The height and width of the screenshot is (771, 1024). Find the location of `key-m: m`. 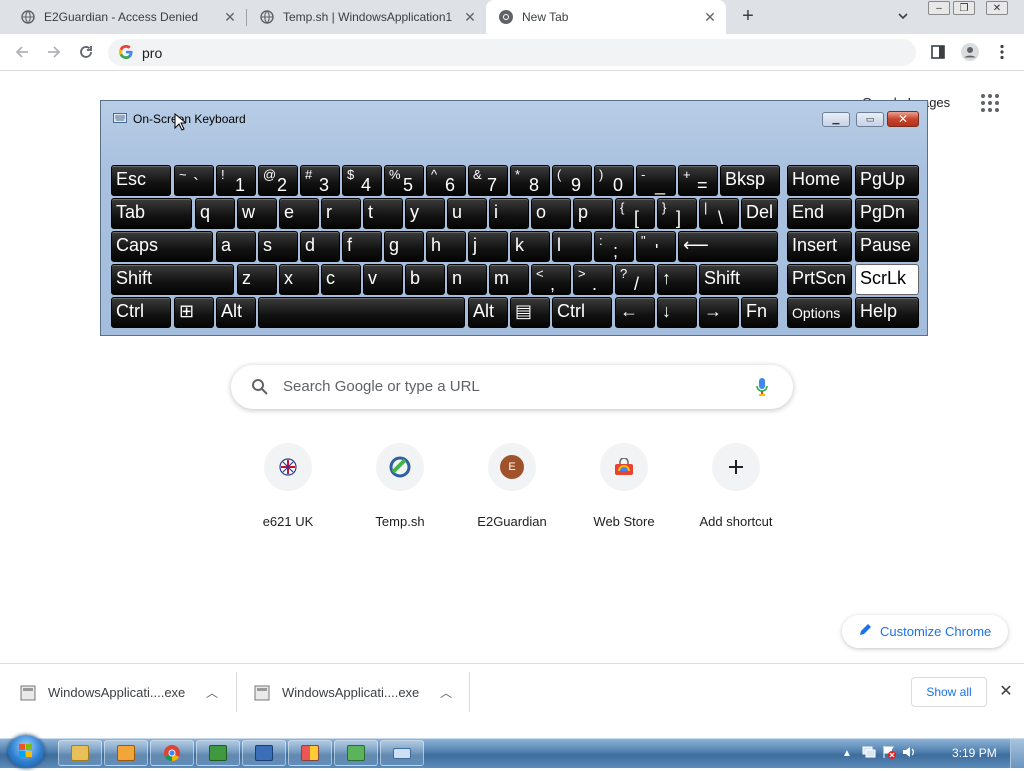

key-m: m is located at coordinates (509, 279).